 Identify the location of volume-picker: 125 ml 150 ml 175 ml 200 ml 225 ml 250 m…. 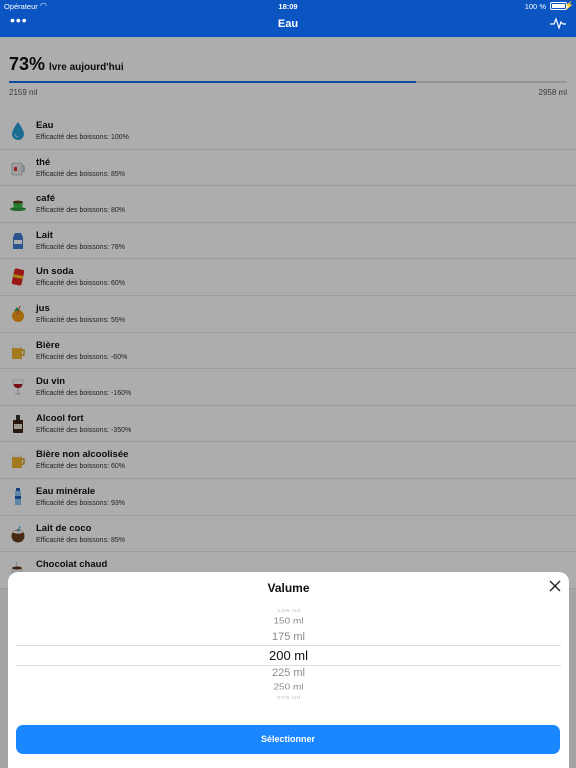
(288, 655).